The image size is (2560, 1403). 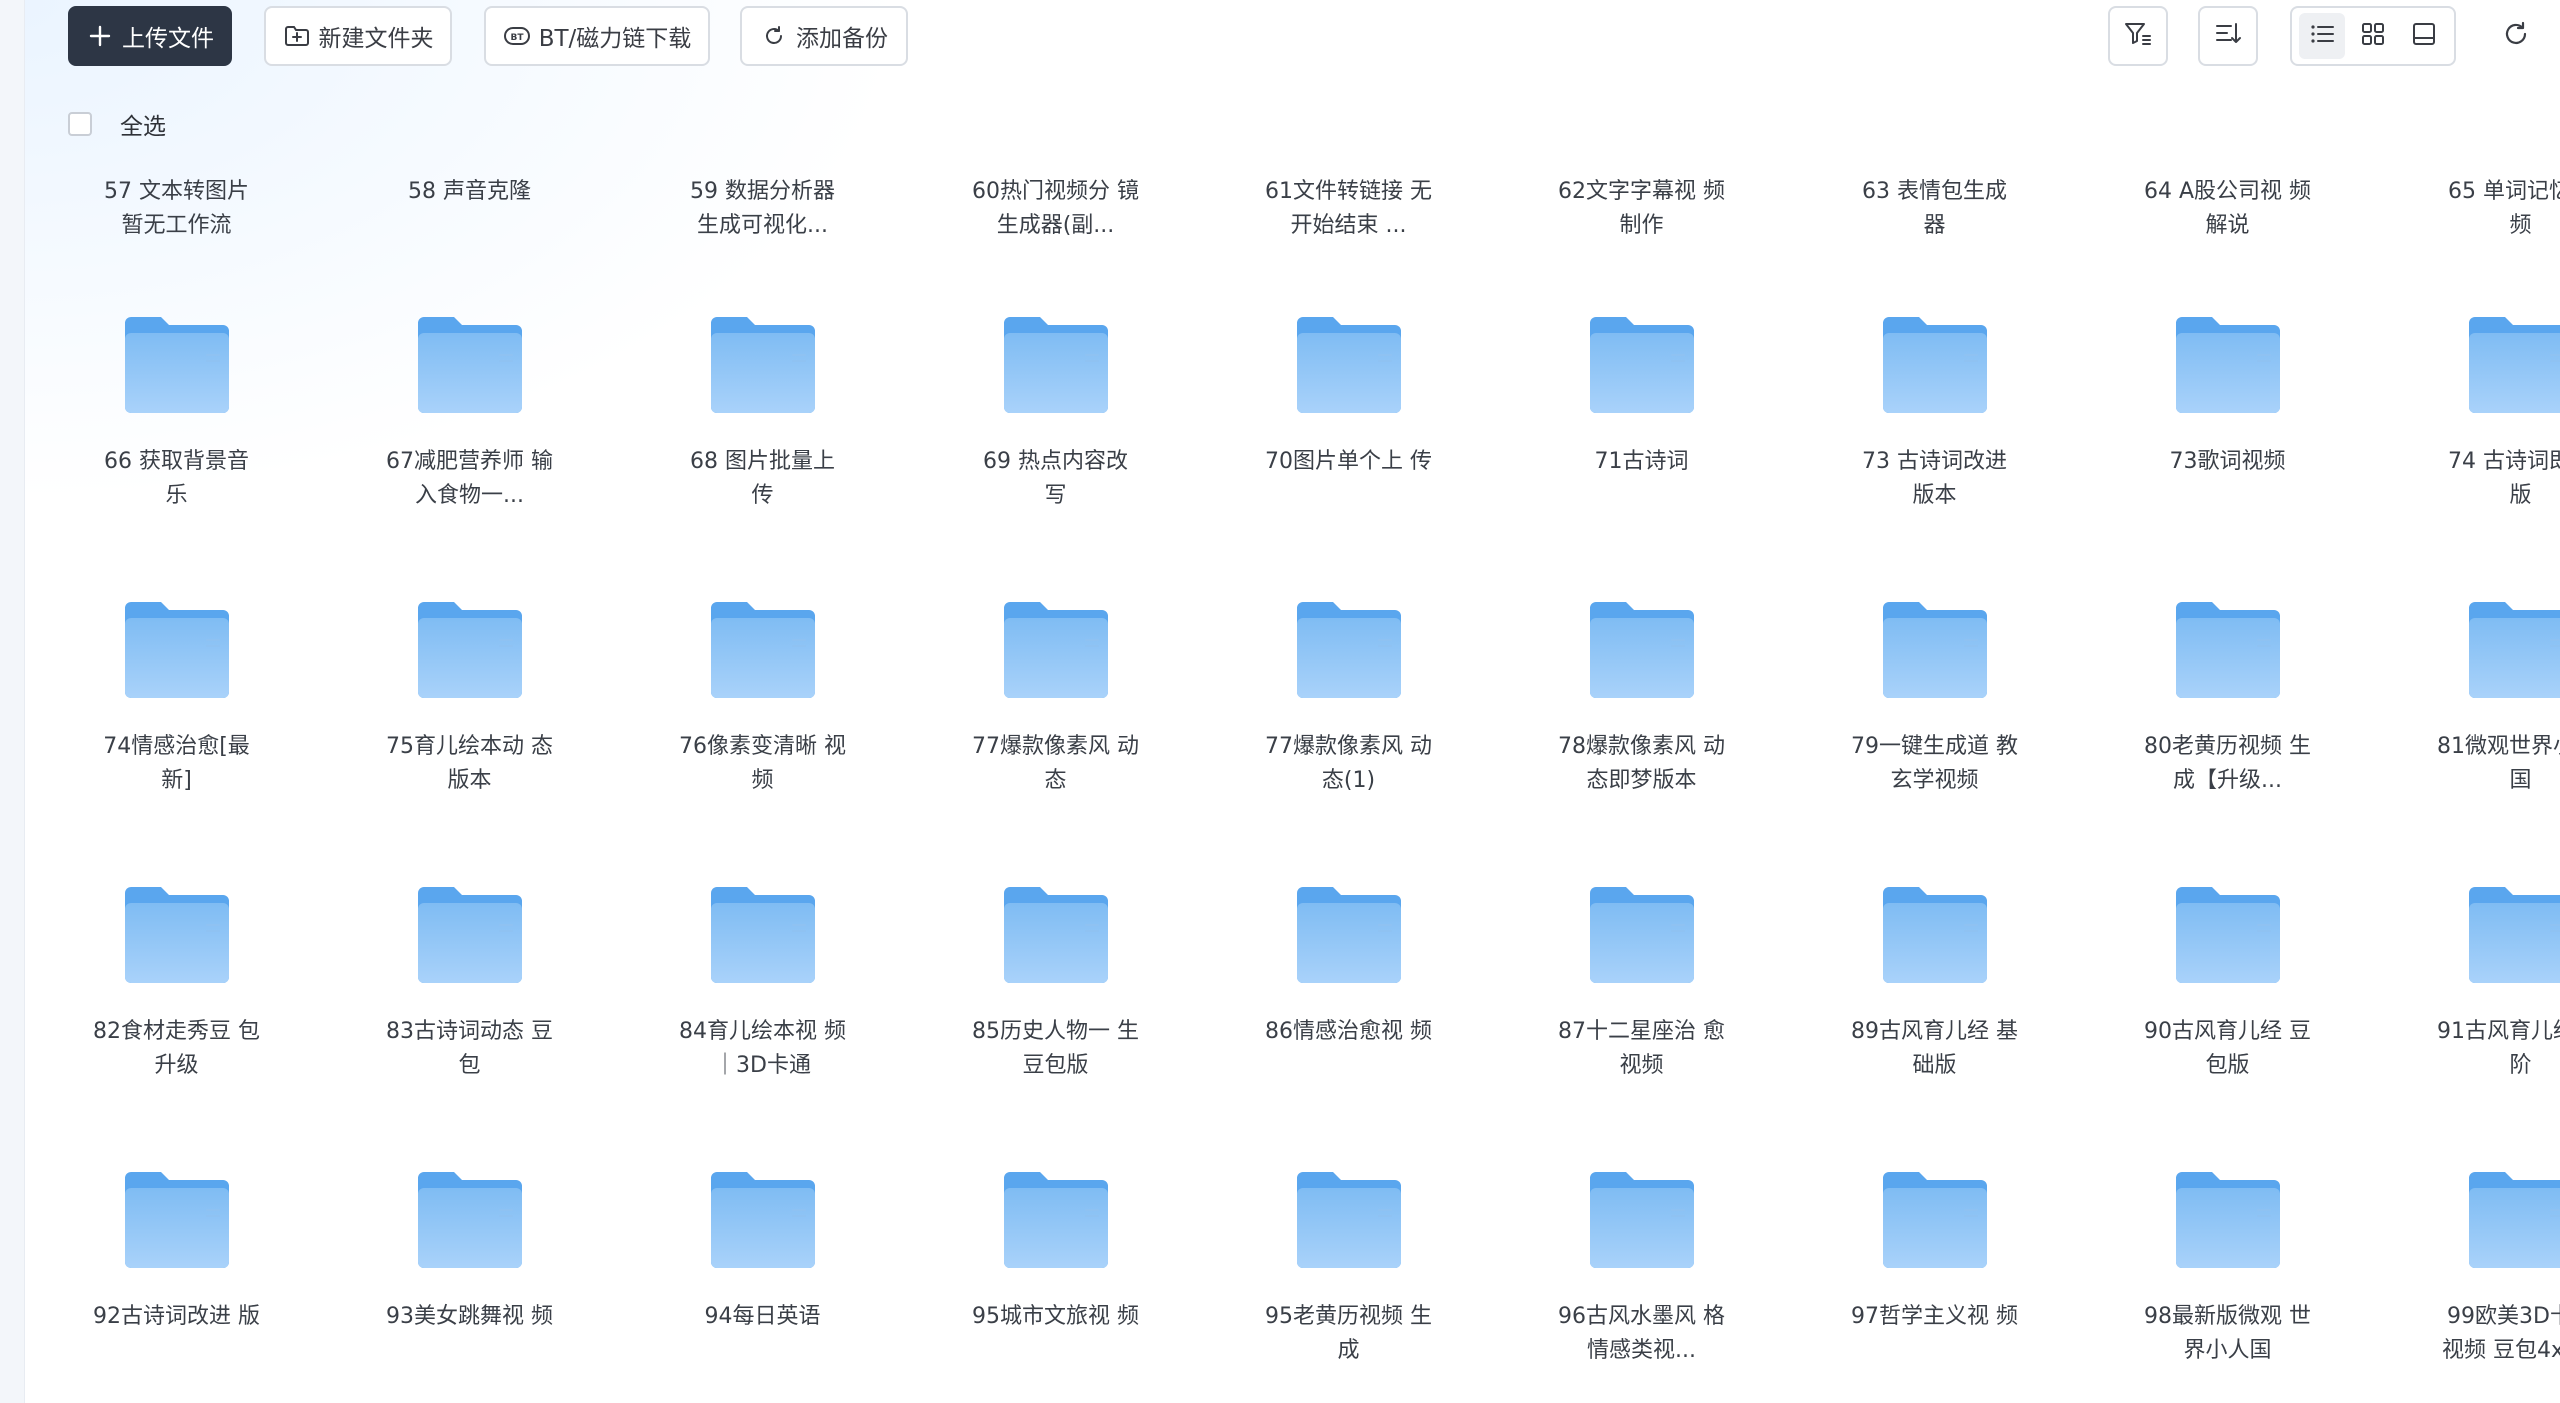 I want to click on file-name: 93美女跳舞视 频, so click(x=469, y=1316).